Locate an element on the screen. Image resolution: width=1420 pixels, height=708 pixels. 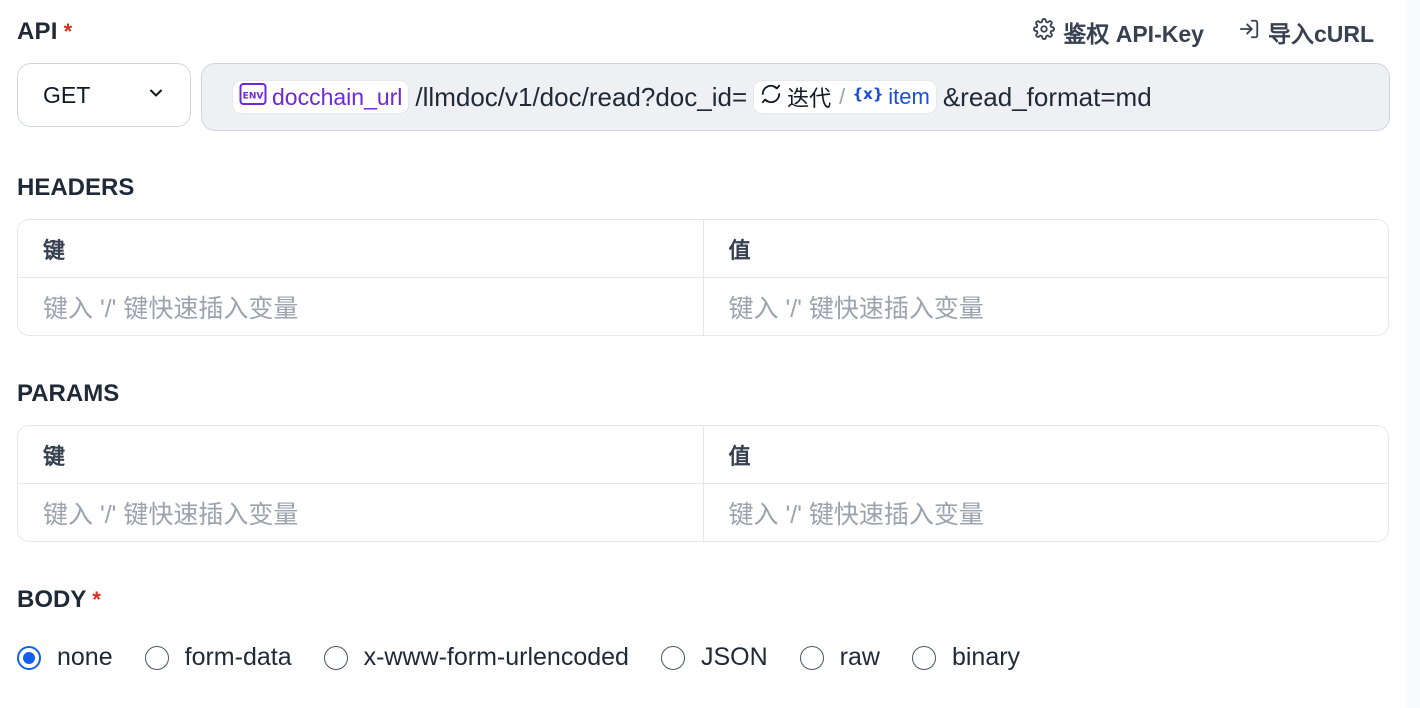
body-label: BODY is located at coordinates (52, 599).